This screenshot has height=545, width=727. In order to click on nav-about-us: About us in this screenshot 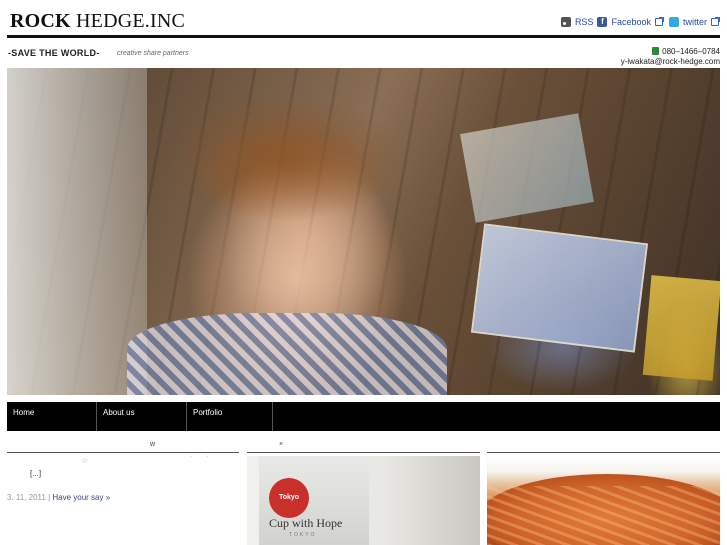, I will do `click(142, 416)`.